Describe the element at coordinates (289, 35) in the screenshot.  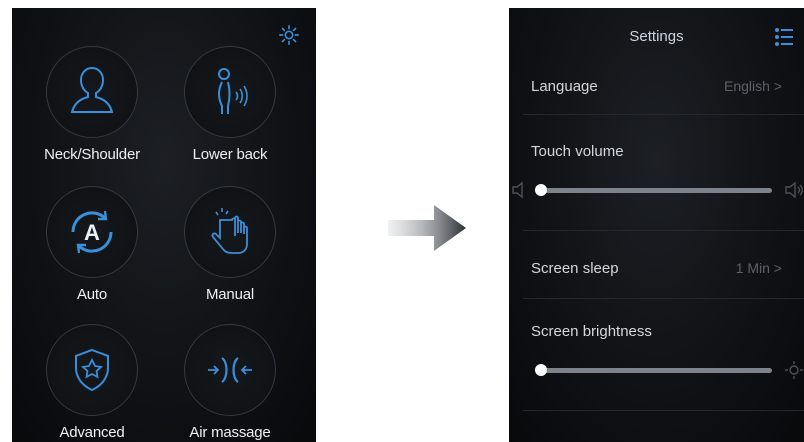
I see `gear-icon` at that location.